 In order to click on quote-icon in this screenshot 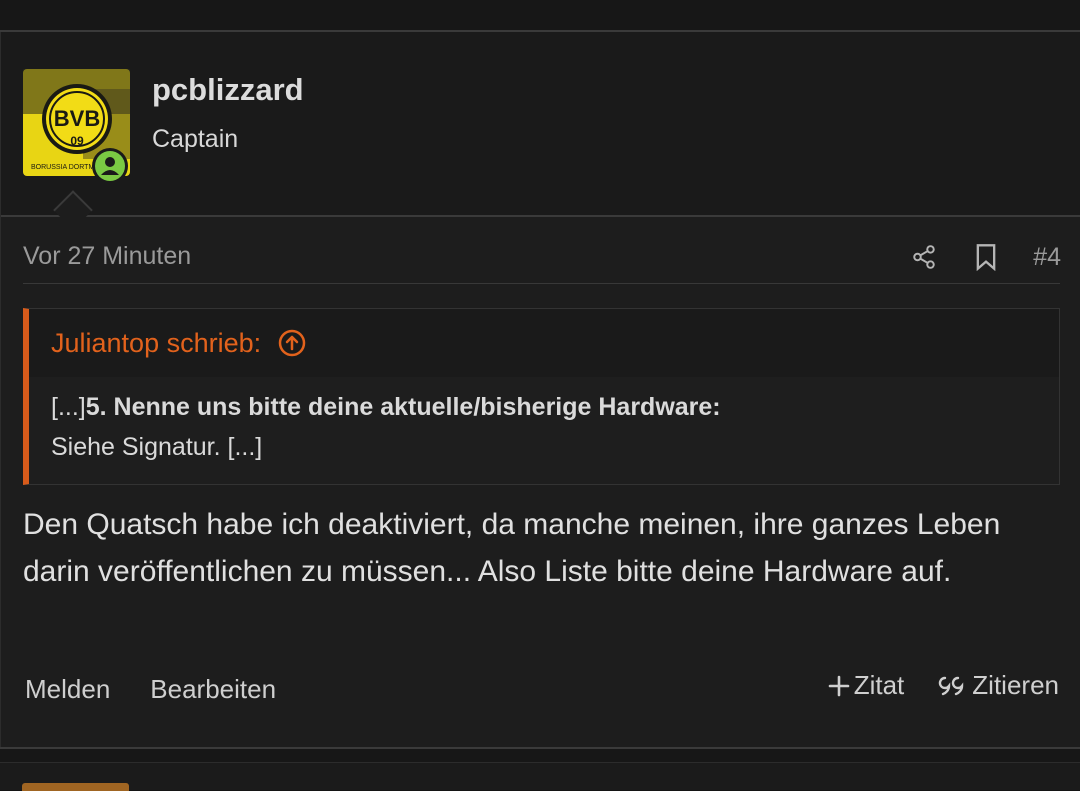, I will do `click(951, 685)`.